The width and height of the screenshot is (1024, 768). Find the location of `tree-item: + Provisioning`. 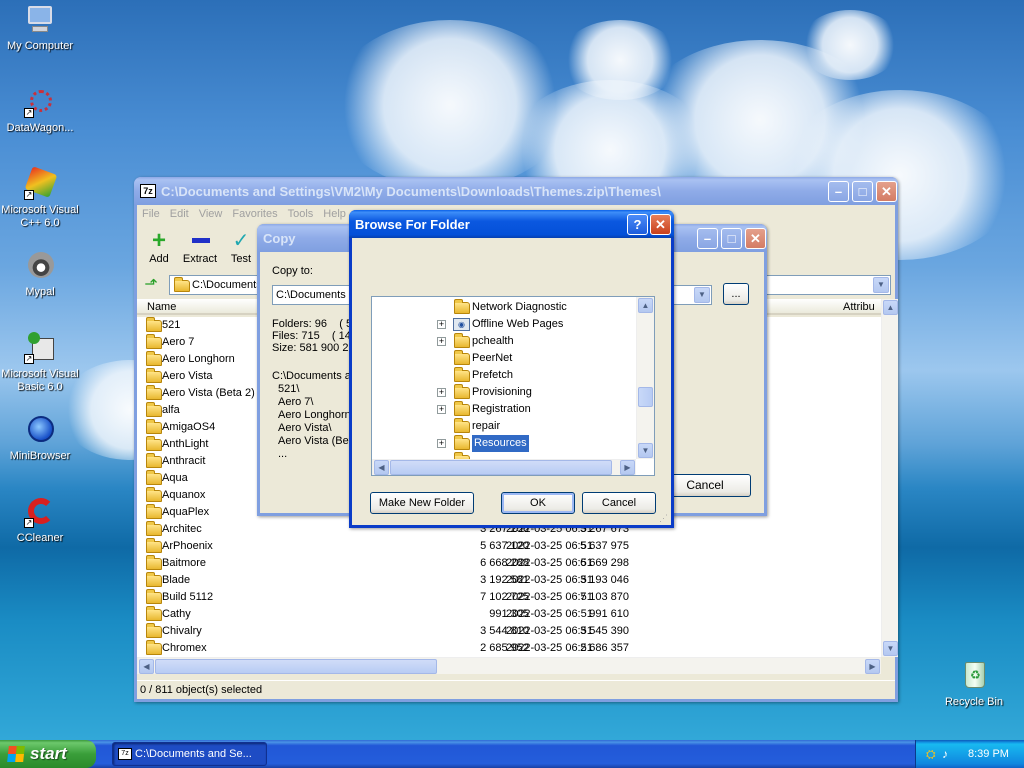

tree-item: + Provisioning is located at coordinates (504, 392).